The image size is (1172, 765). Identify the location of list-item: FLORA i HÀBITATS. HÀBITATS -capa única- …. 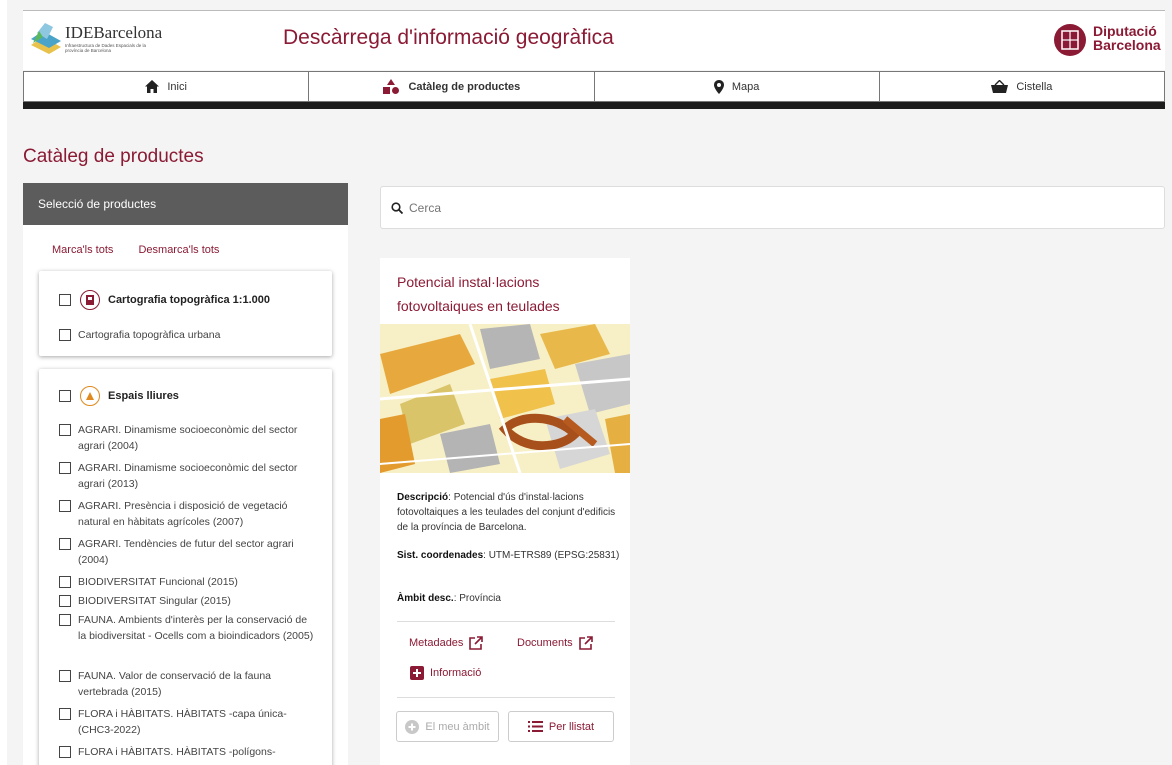
(186, 722).